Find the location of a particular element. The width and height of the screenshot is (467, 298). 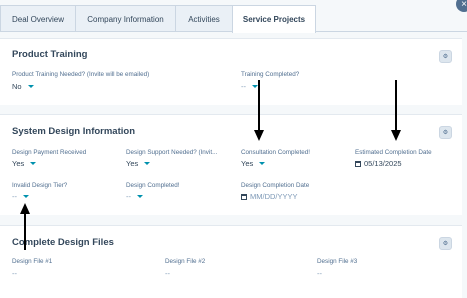

design-file-1-value: -- is located at coordinates (14, 273).